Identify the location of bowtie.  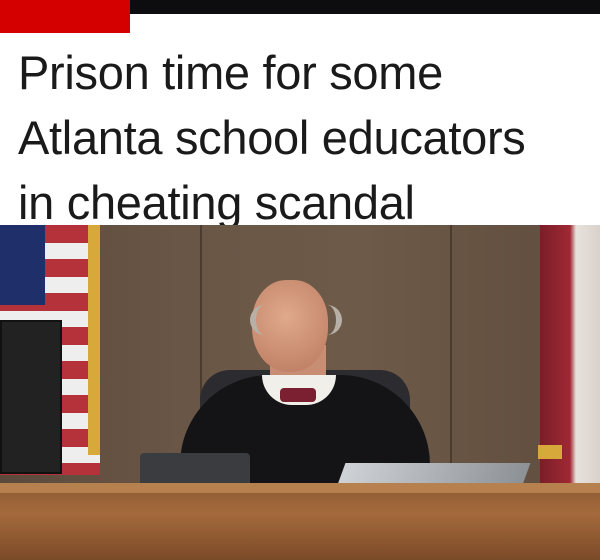
(298, 395).